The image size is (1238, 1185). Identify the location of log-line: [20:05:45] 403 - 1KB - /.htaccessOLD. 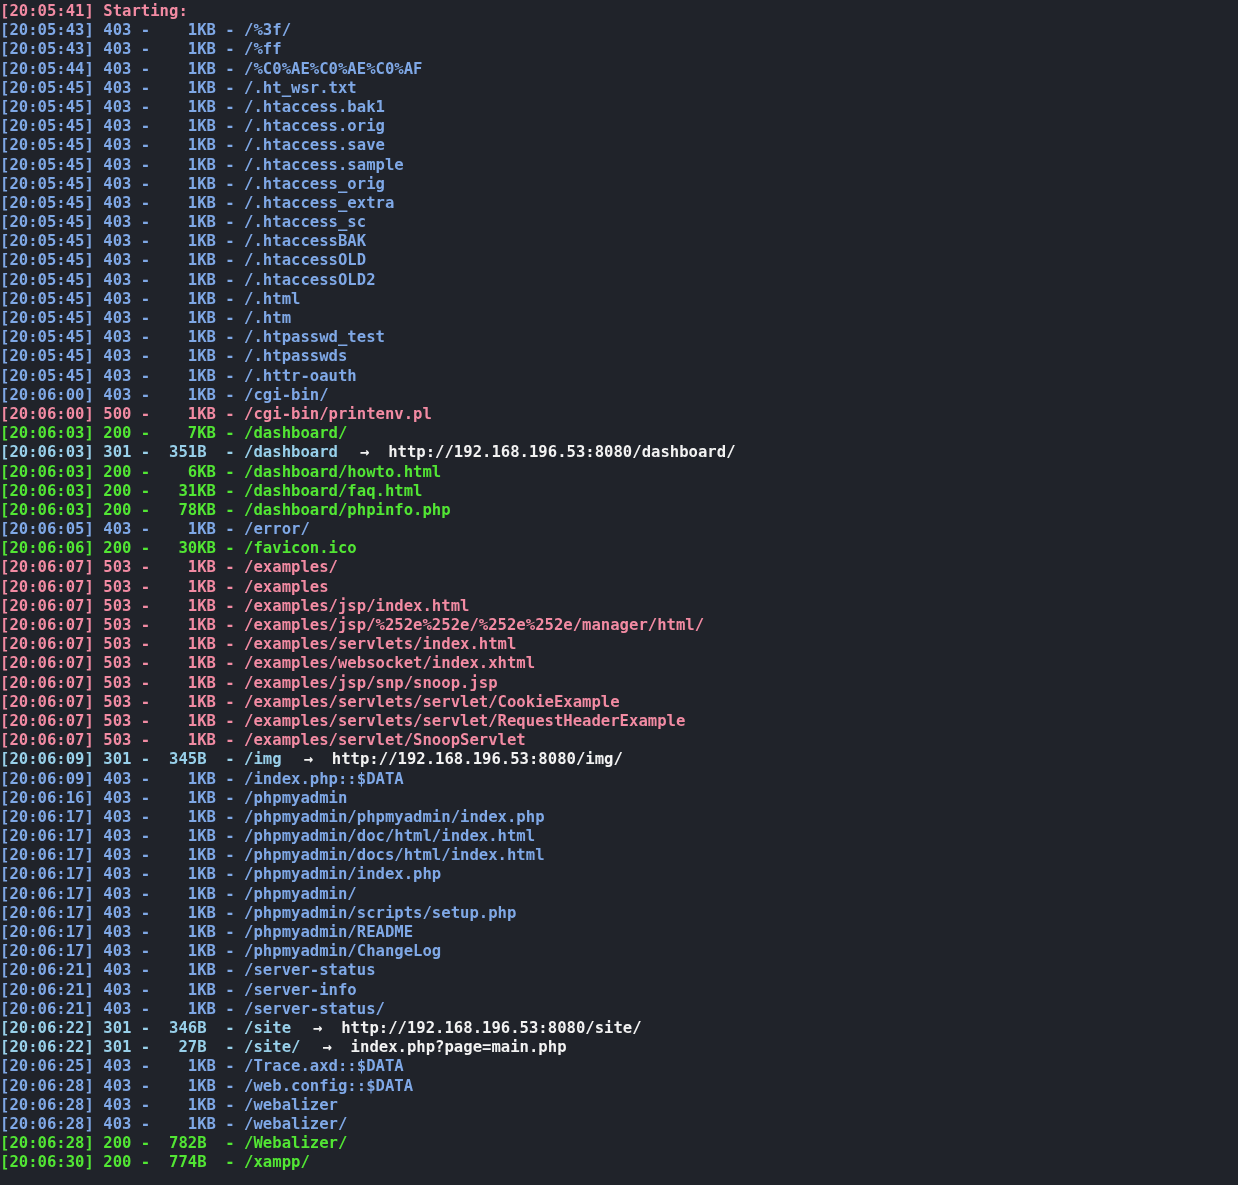
(183, 261).